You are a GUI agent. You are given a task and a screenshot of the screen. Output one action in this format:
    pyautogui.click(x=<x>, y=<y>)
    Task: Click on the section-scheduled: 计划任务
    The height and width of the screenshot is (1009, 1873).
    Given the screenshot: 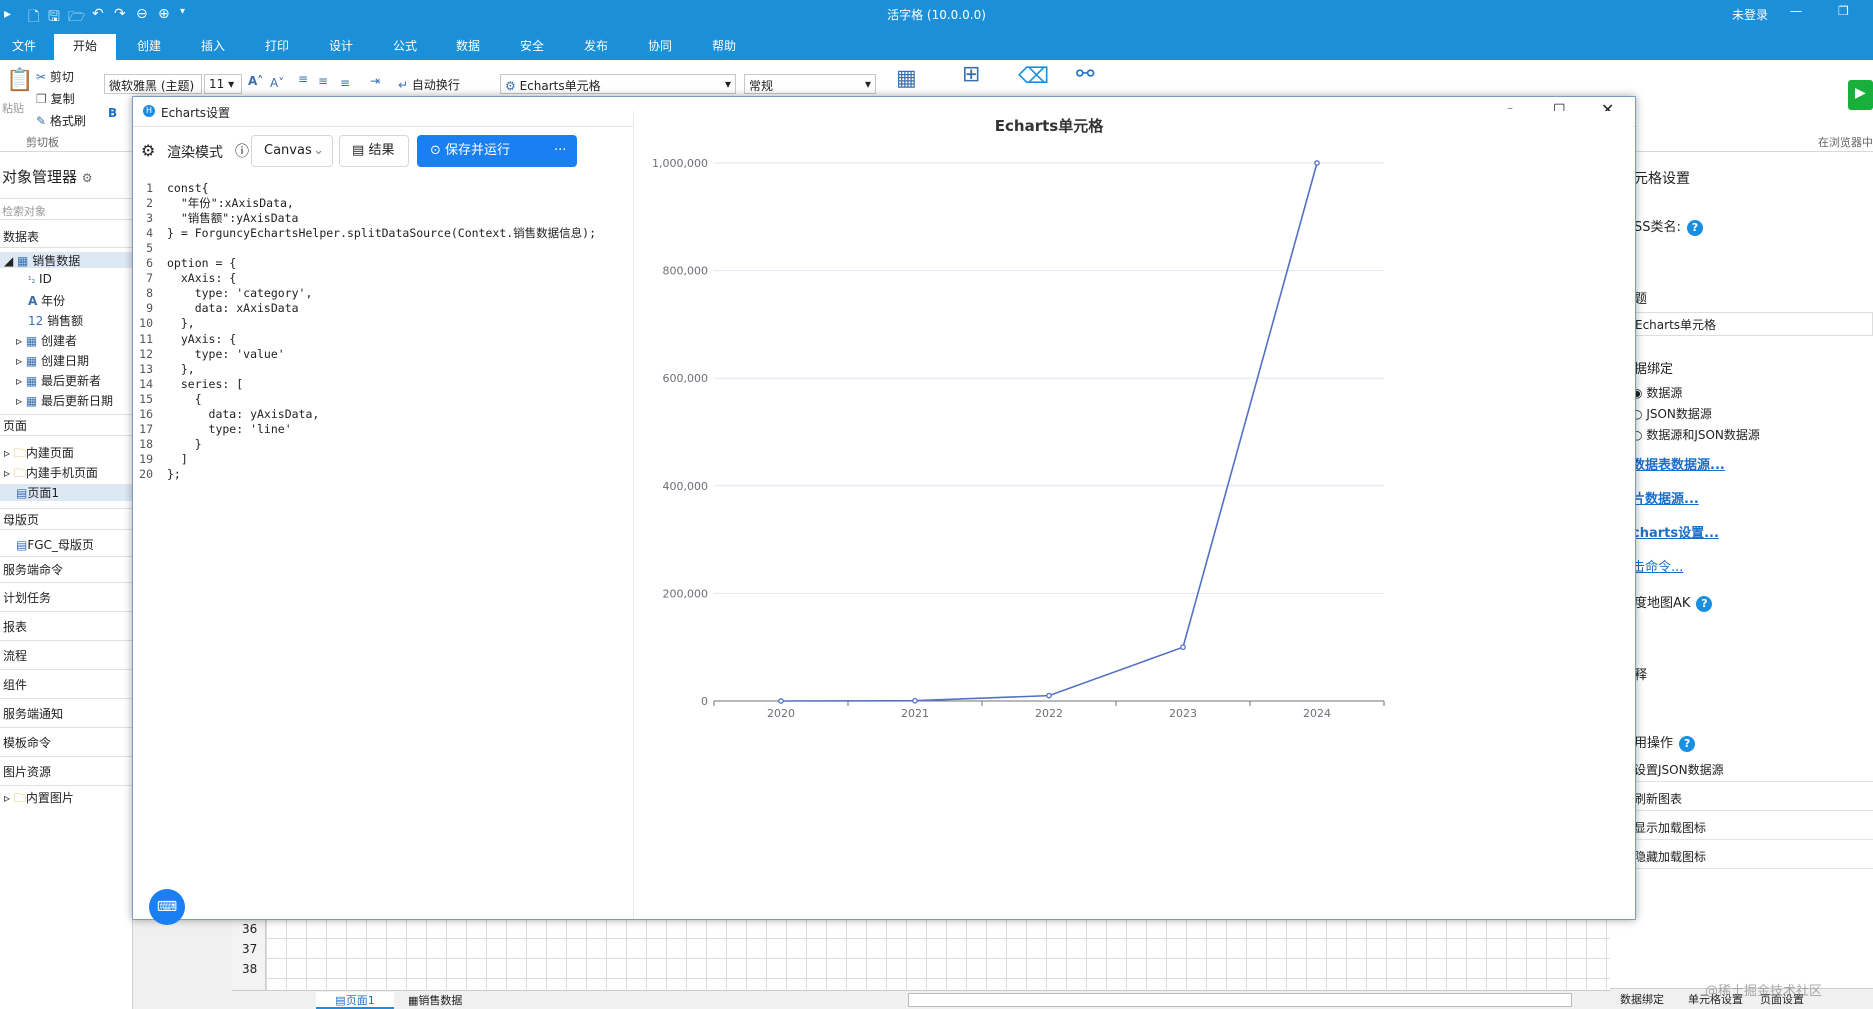 What is the action you would take?
    pyautogui.click(x=66, y=598)
    